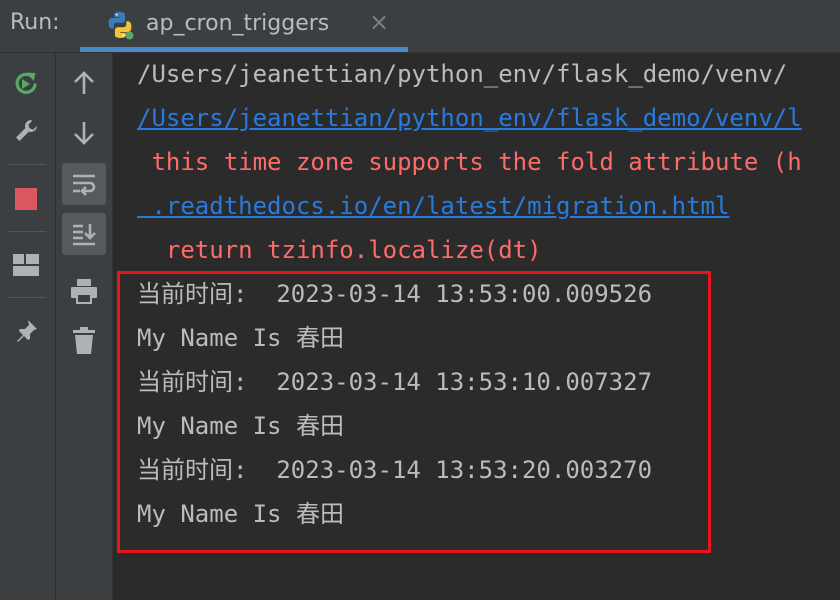 This screenshot has height=600, width=840. Describe the element at coordinates (238, 23) in the screenshot. I see `tab-title: ap_cron_triggers` at that location.